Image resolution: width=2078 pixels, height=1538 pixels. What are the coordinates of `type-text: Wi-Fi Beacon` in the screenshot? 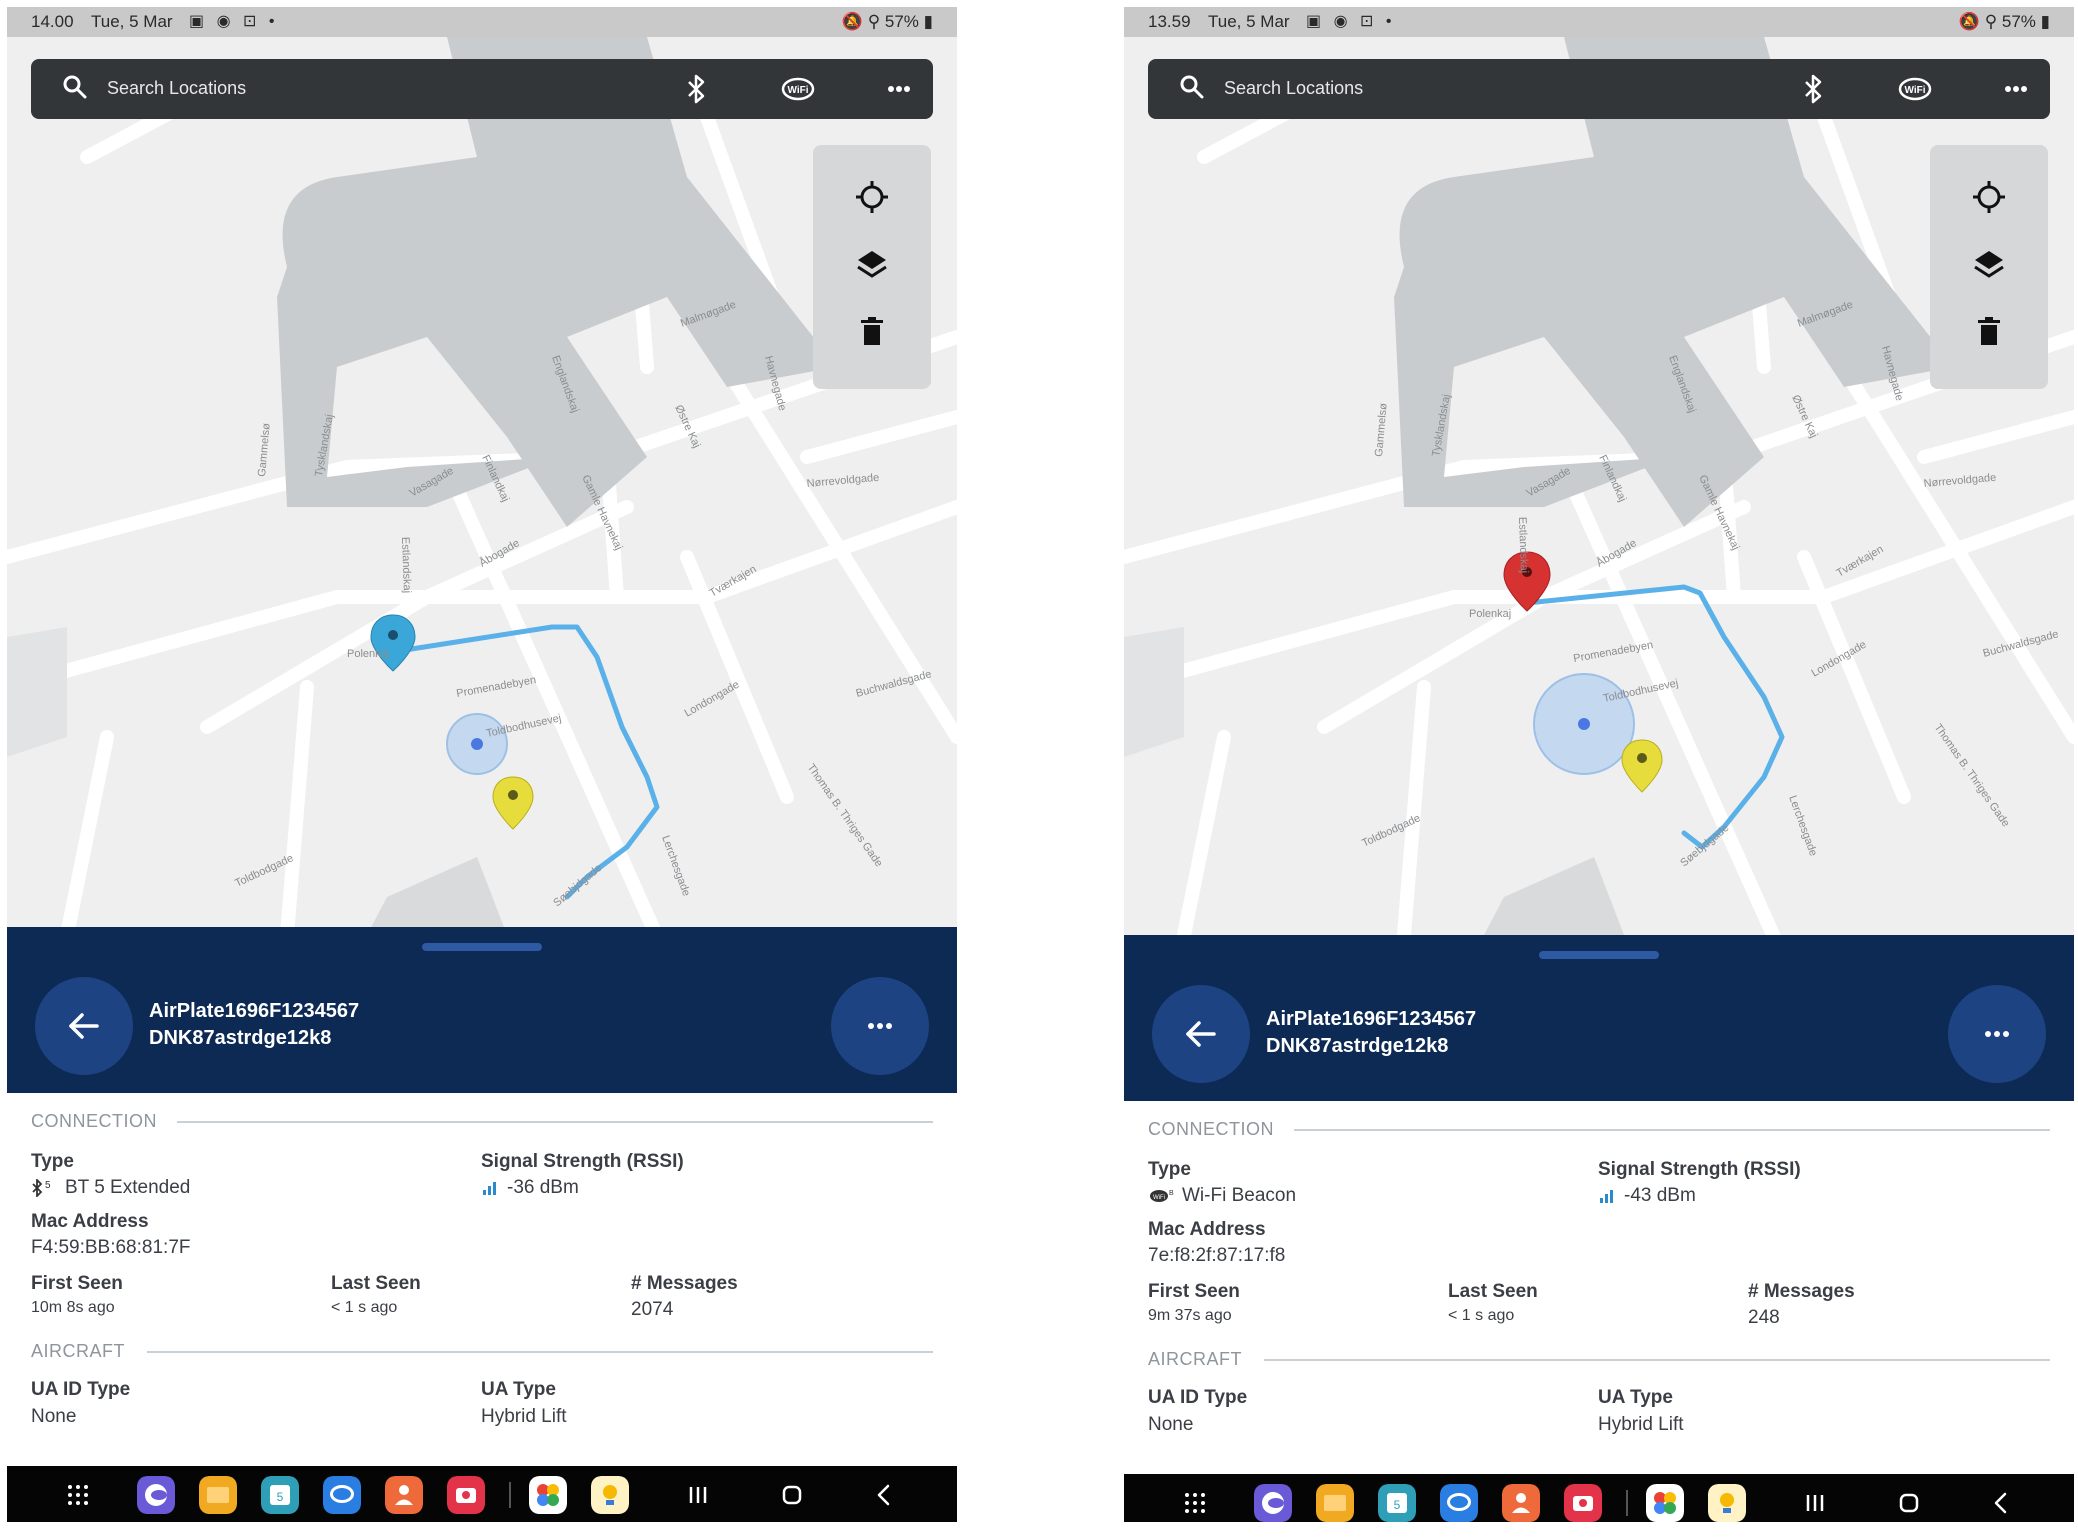 It's located at (1239, 1195).